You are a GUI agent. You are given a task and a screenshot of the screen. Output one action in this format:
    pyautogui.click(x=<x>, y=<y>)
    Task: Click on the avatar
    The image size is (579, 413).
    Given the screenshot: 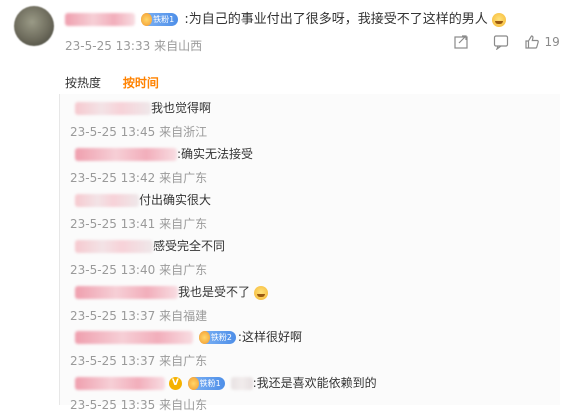 What is the action you would take?
    pyautogui.click(x=34, y=26)
    